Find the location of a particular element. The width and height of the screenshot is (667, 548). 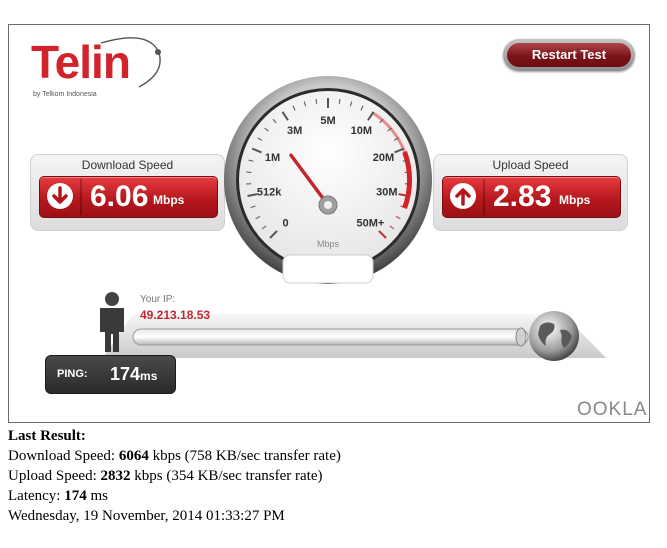

speed-gauge: 0 512k 1M 3M 5M 10M 20M 30M 50M+ Mbps is located at coordinates (328, 180).